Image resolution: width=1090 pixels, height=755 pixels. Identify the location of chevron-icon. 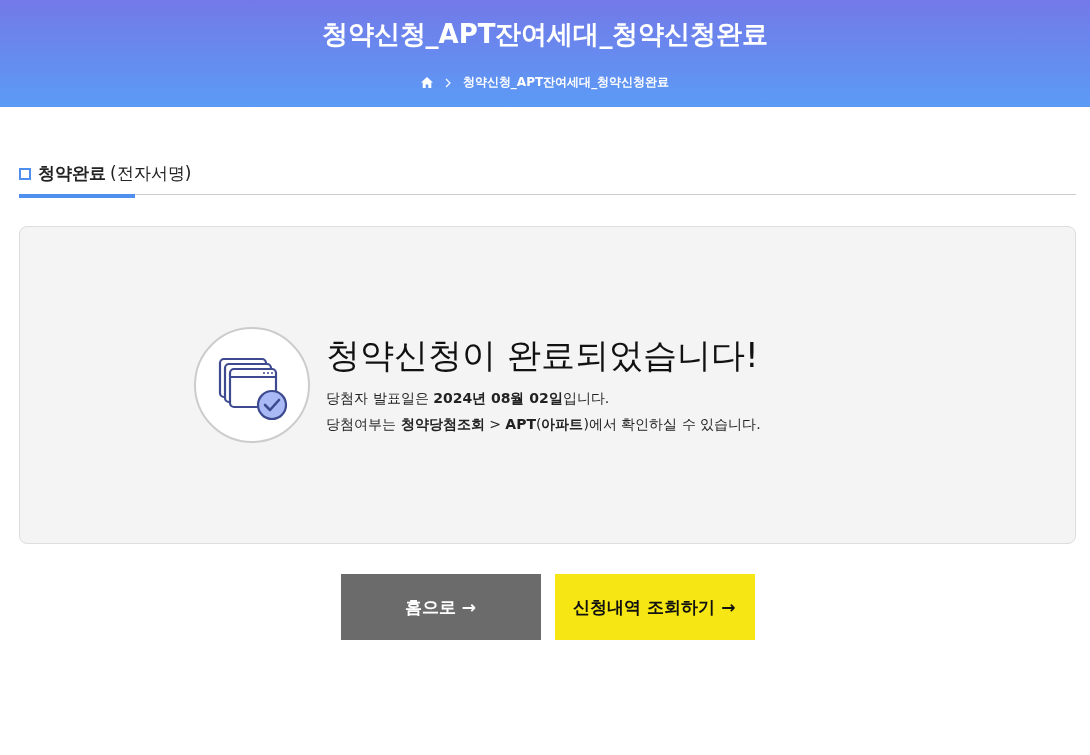
(447, 82).